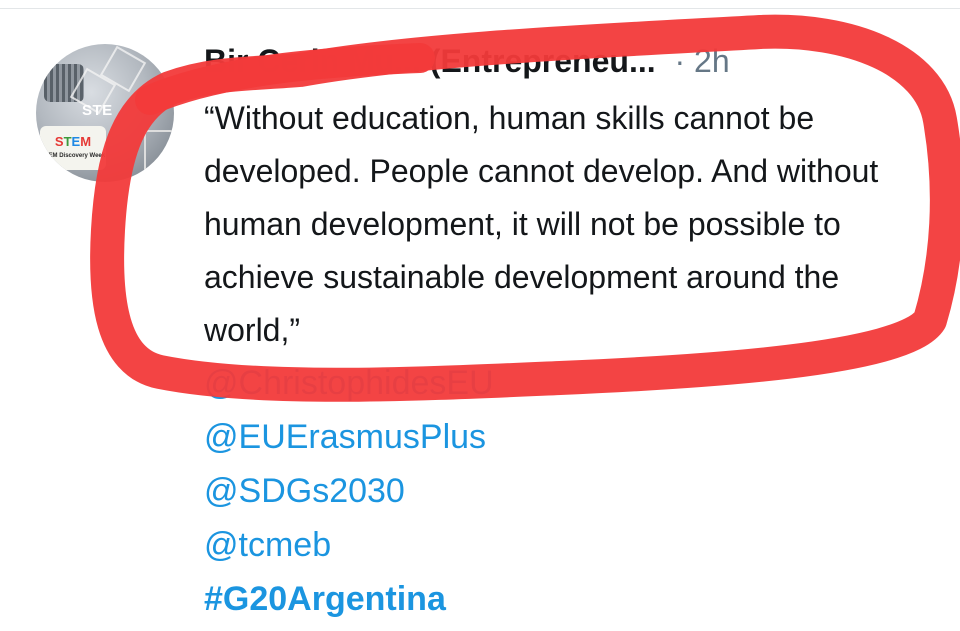  I want to click on mention-link: @tcmeb, so click(554, 545).